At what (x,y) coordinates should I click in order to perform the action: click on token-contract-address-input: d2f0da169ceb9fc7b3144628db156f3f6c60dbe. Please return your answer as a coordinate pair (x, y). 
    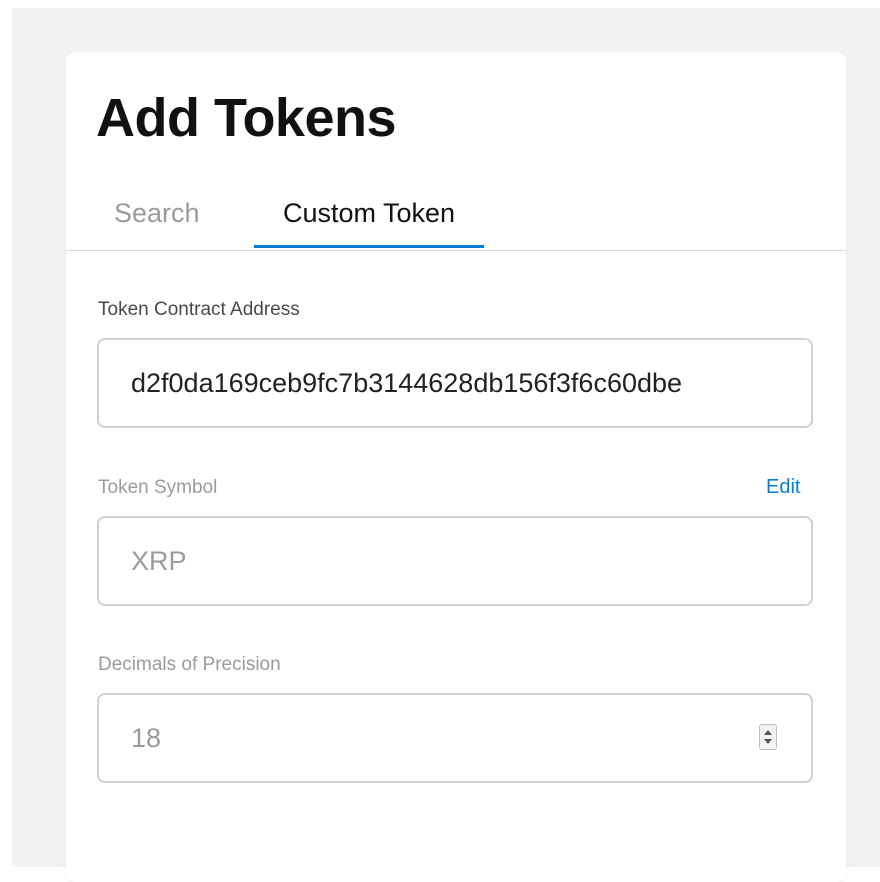
    Looking at the image, I should click on (455, 383).